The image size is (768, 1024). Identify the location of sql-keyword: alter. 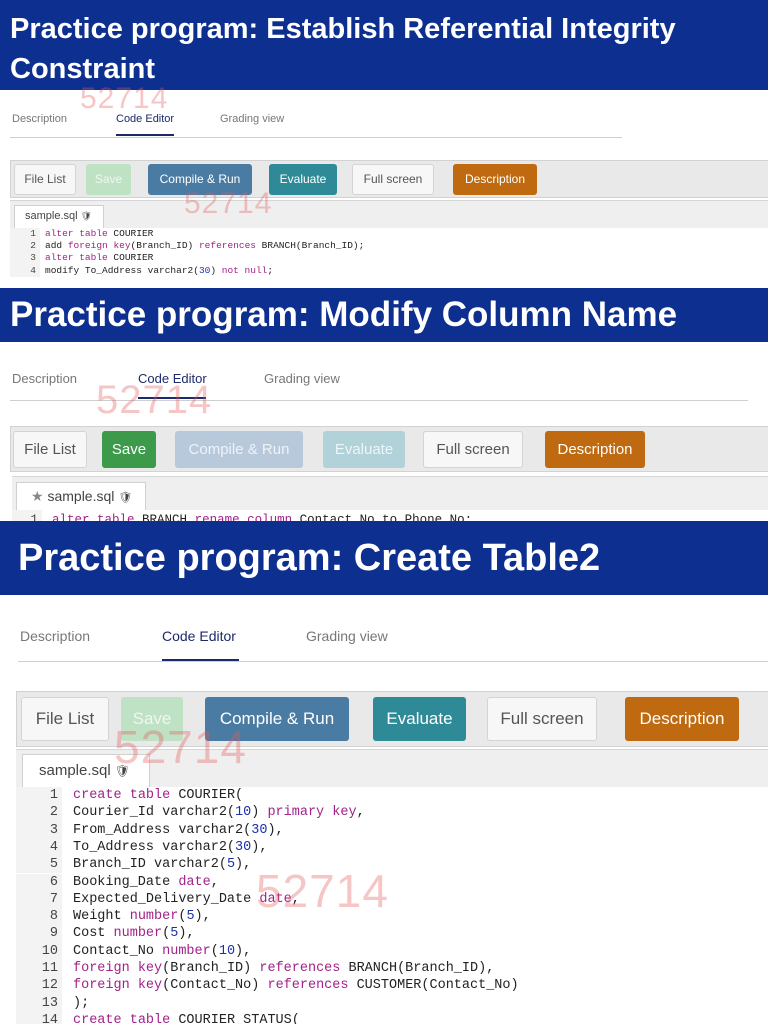
(59, 233).